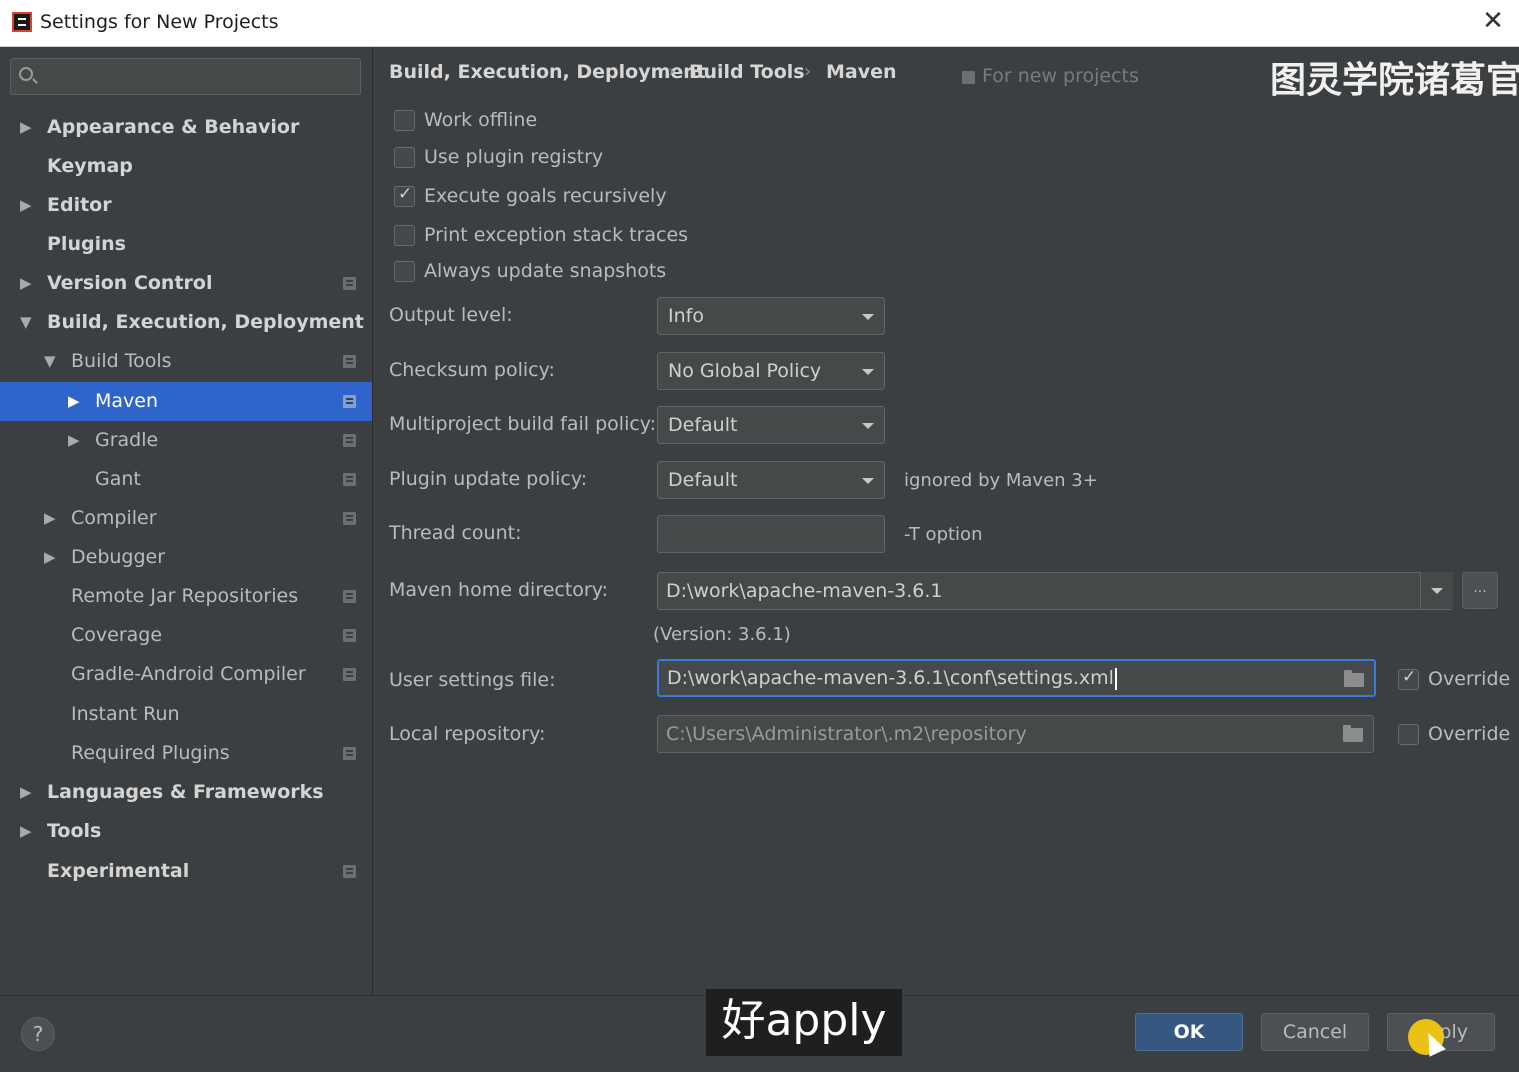  Describe the element at coordinates (404, 195) in the screenshot. I see `execute-goals-recursively-checkbox` at that location.